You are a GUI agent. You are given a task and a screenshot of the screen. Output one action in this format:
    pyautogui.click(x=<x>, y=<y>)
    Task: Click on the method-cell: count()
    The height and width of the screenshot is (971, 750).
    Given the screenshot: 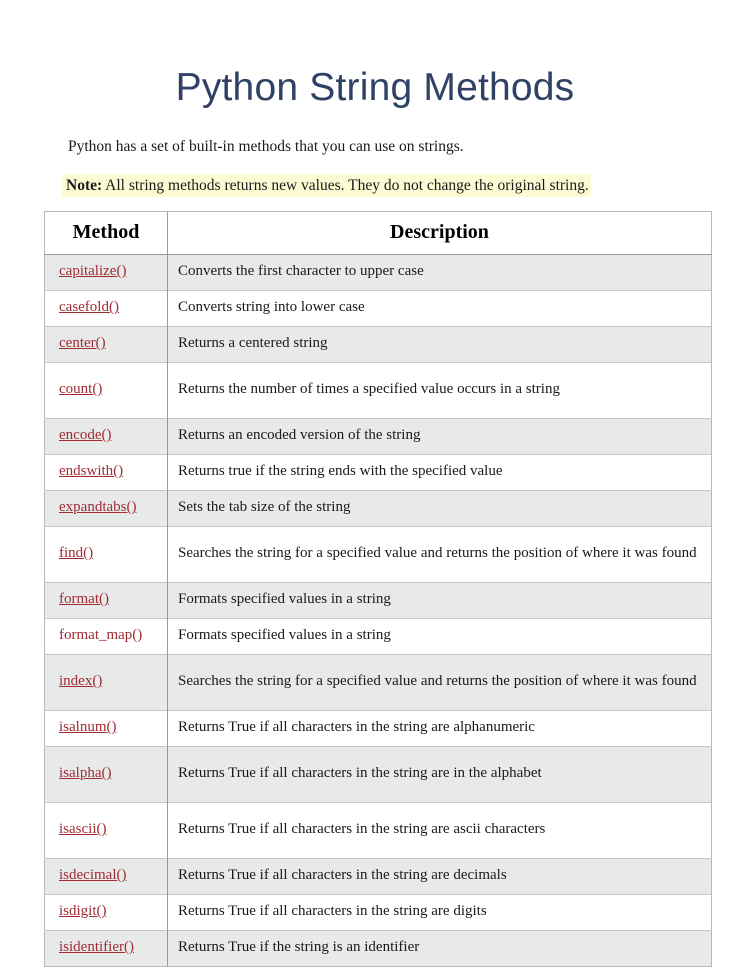 What is the action you would take?
    pyautogui.click(x=106, y=390)
    